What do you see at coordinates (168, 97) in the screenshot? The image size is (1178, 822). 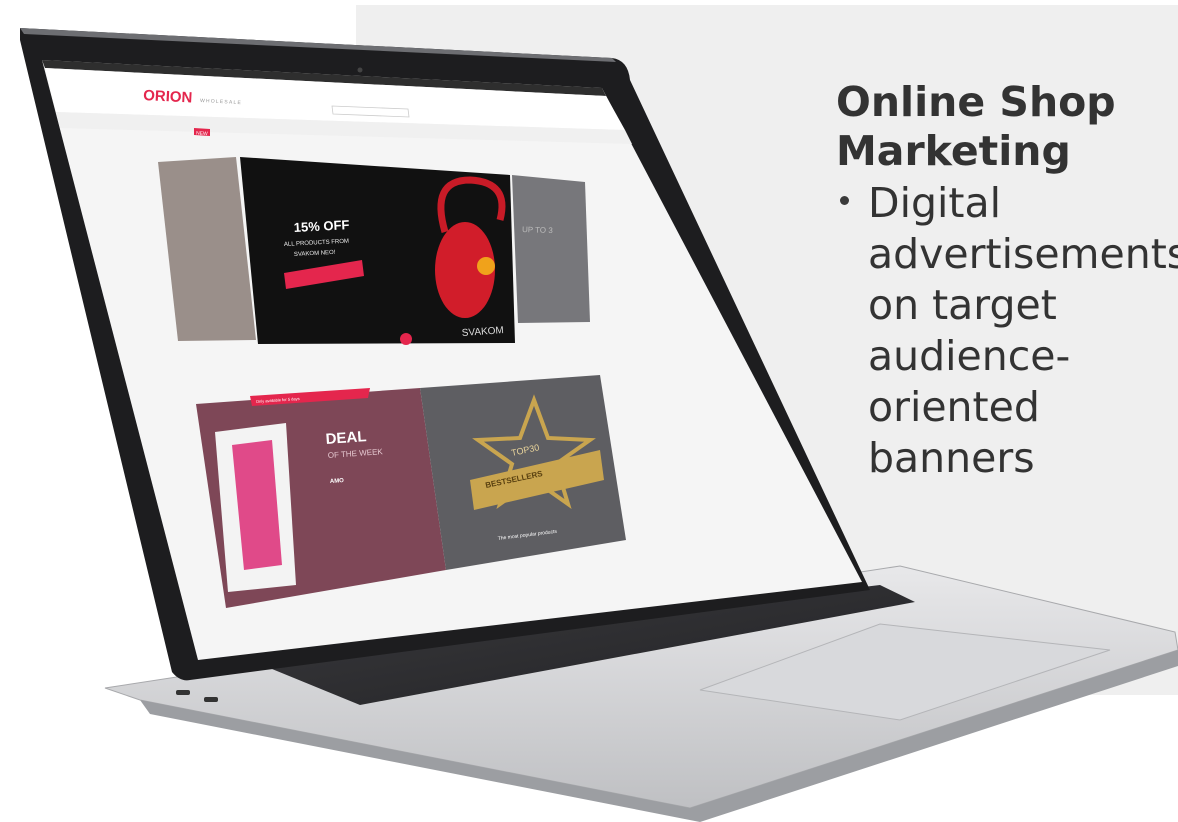 I see `site-logo: ORION` at bounding box center [168, 97].